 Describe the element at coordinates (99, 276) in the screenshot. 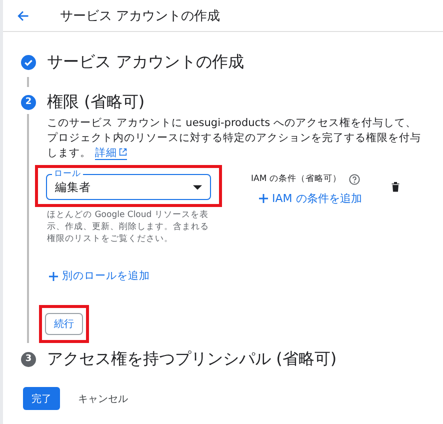

I see `add-role-button: 別のロールを追加` at that location.